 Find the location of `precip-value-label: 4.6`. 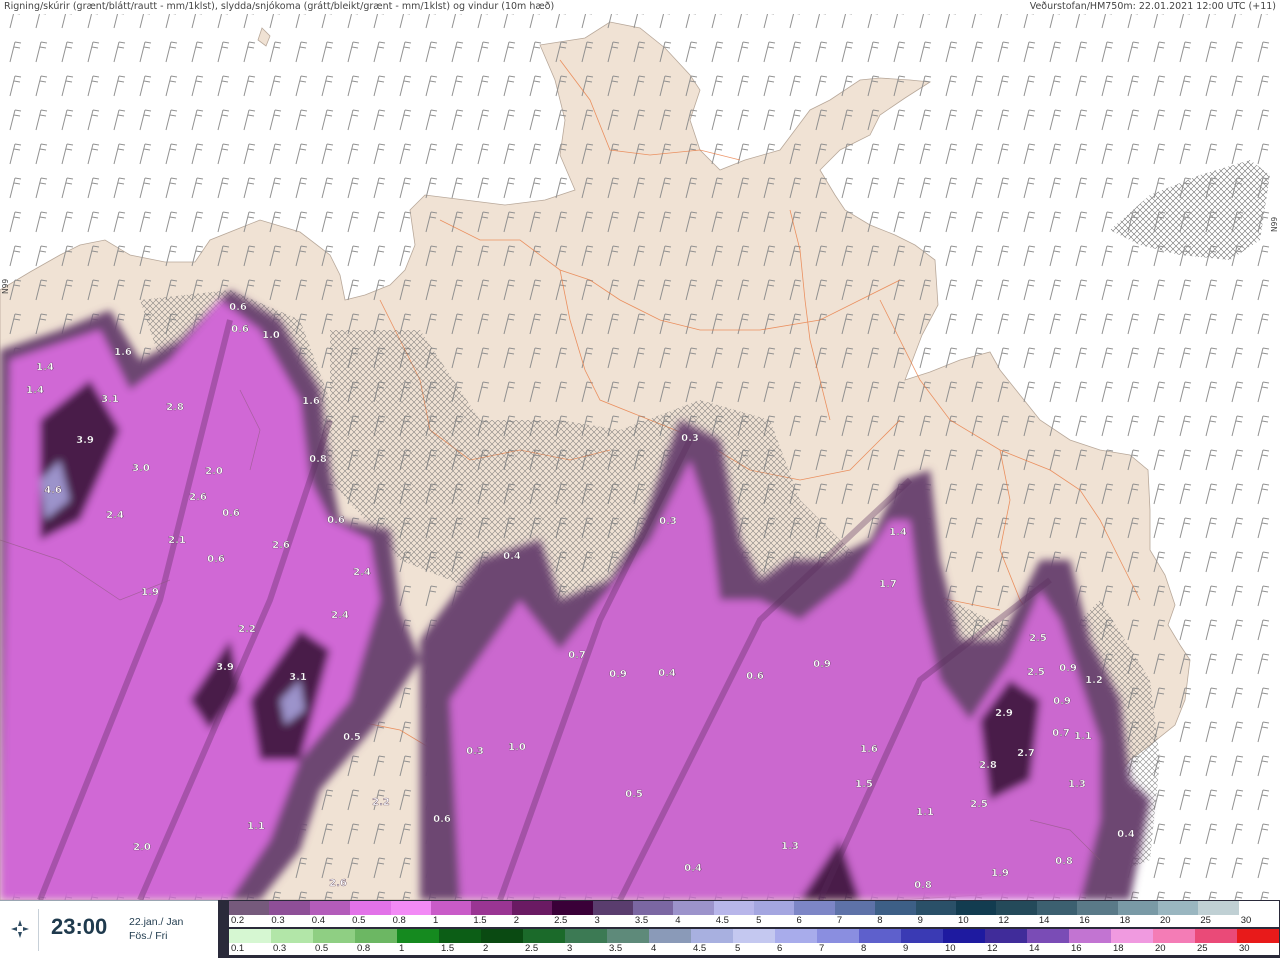

precip-value-label: 4.6 is located at coordinates (53, 490).